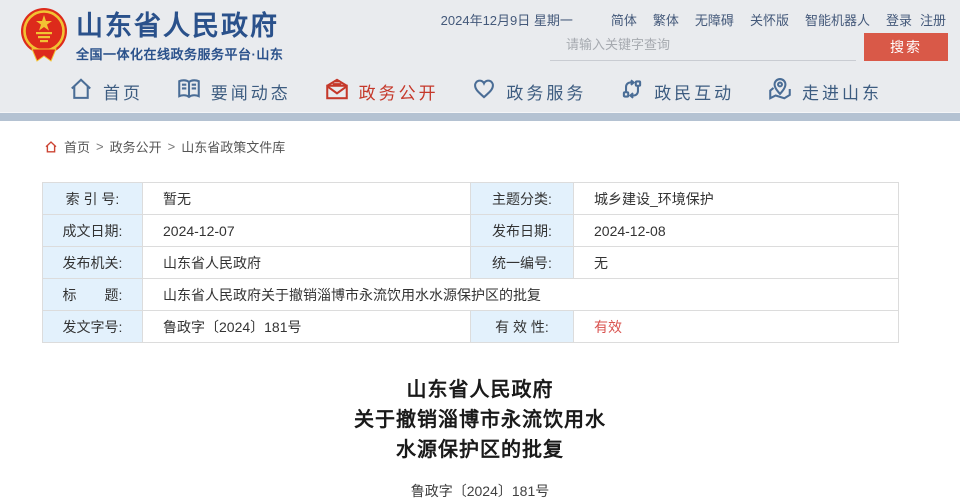 The height and width of the screenshot is (503, 960). What do you see at coordinates (632, 91) in the screenshot?
I see `chat-arrows-icon` at bounding box center [632, 91].